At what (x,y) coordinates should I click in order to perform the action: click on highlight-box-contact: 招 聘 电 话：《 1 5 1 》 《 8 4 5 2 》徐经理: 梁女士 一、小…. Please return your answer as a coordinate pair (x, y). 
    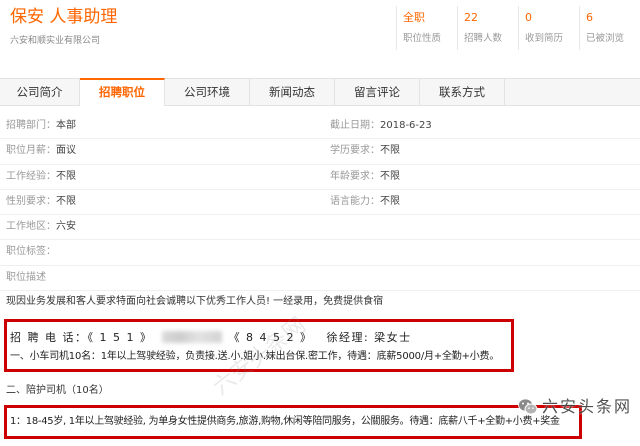
    Looking at the image, I should click on (259, 345).